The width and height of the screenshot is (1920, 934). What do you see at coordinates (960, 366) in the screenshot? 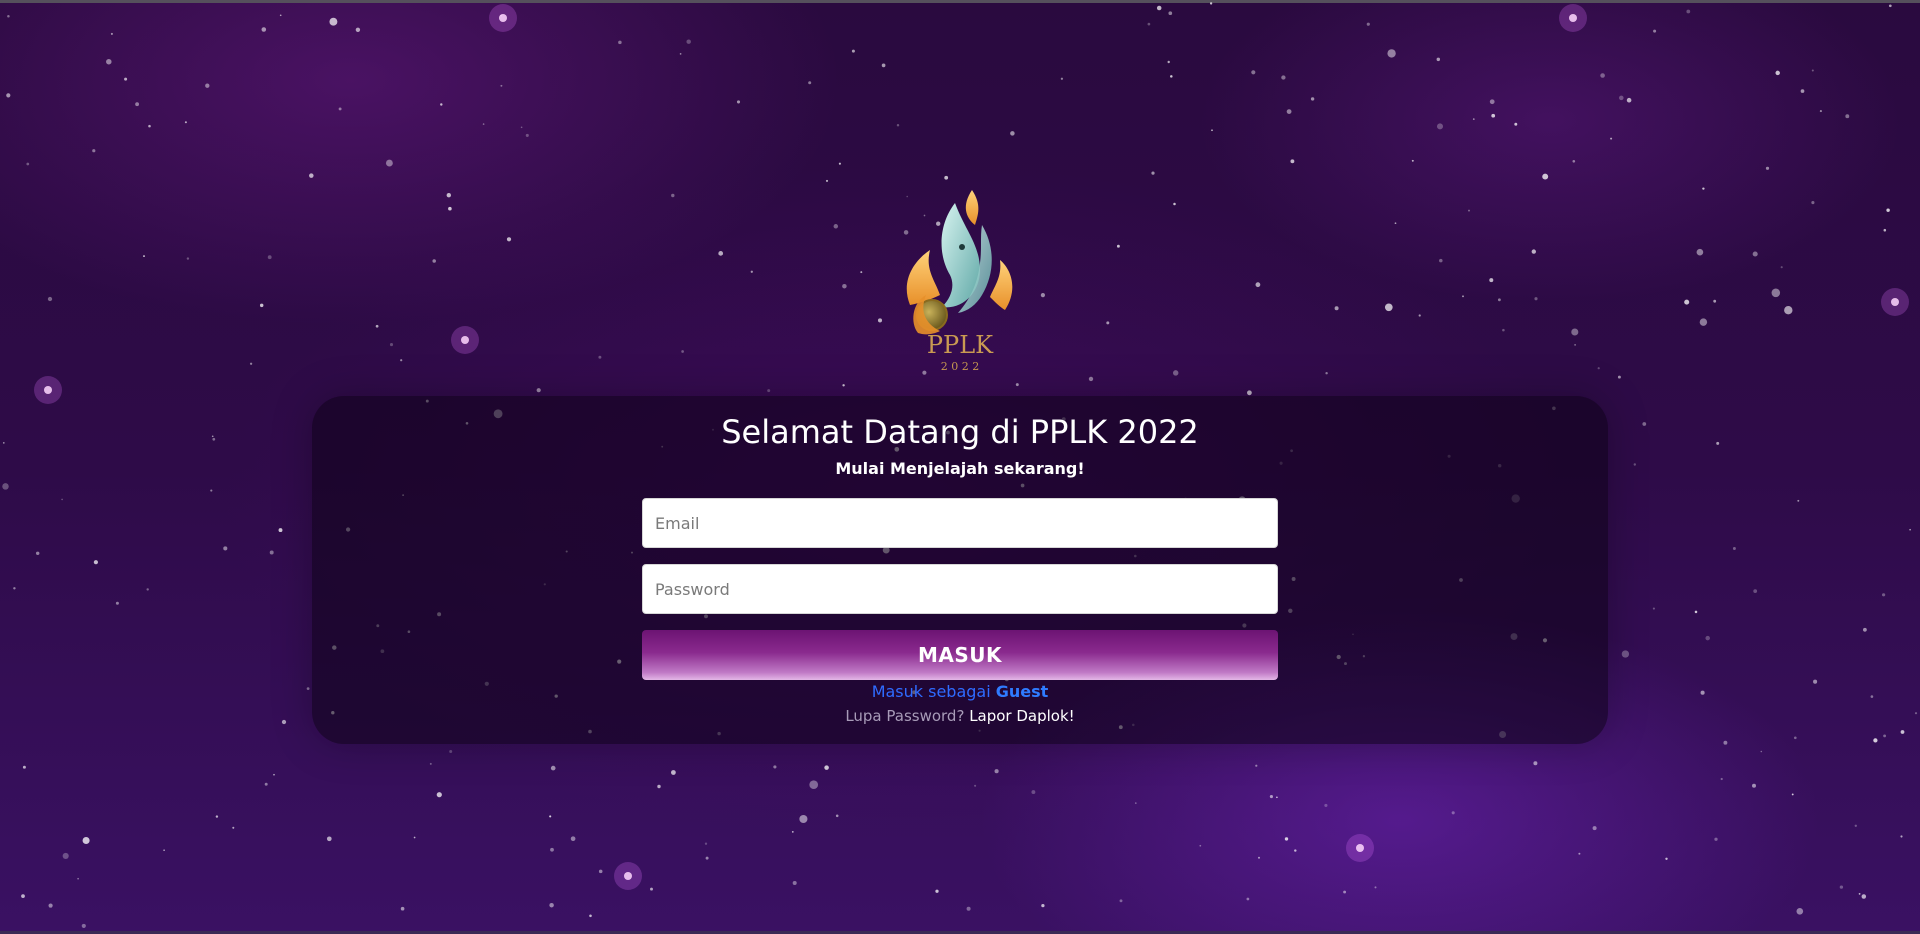
I see `logo-year: 2 0 2 2` at bounding box center [960, 366].